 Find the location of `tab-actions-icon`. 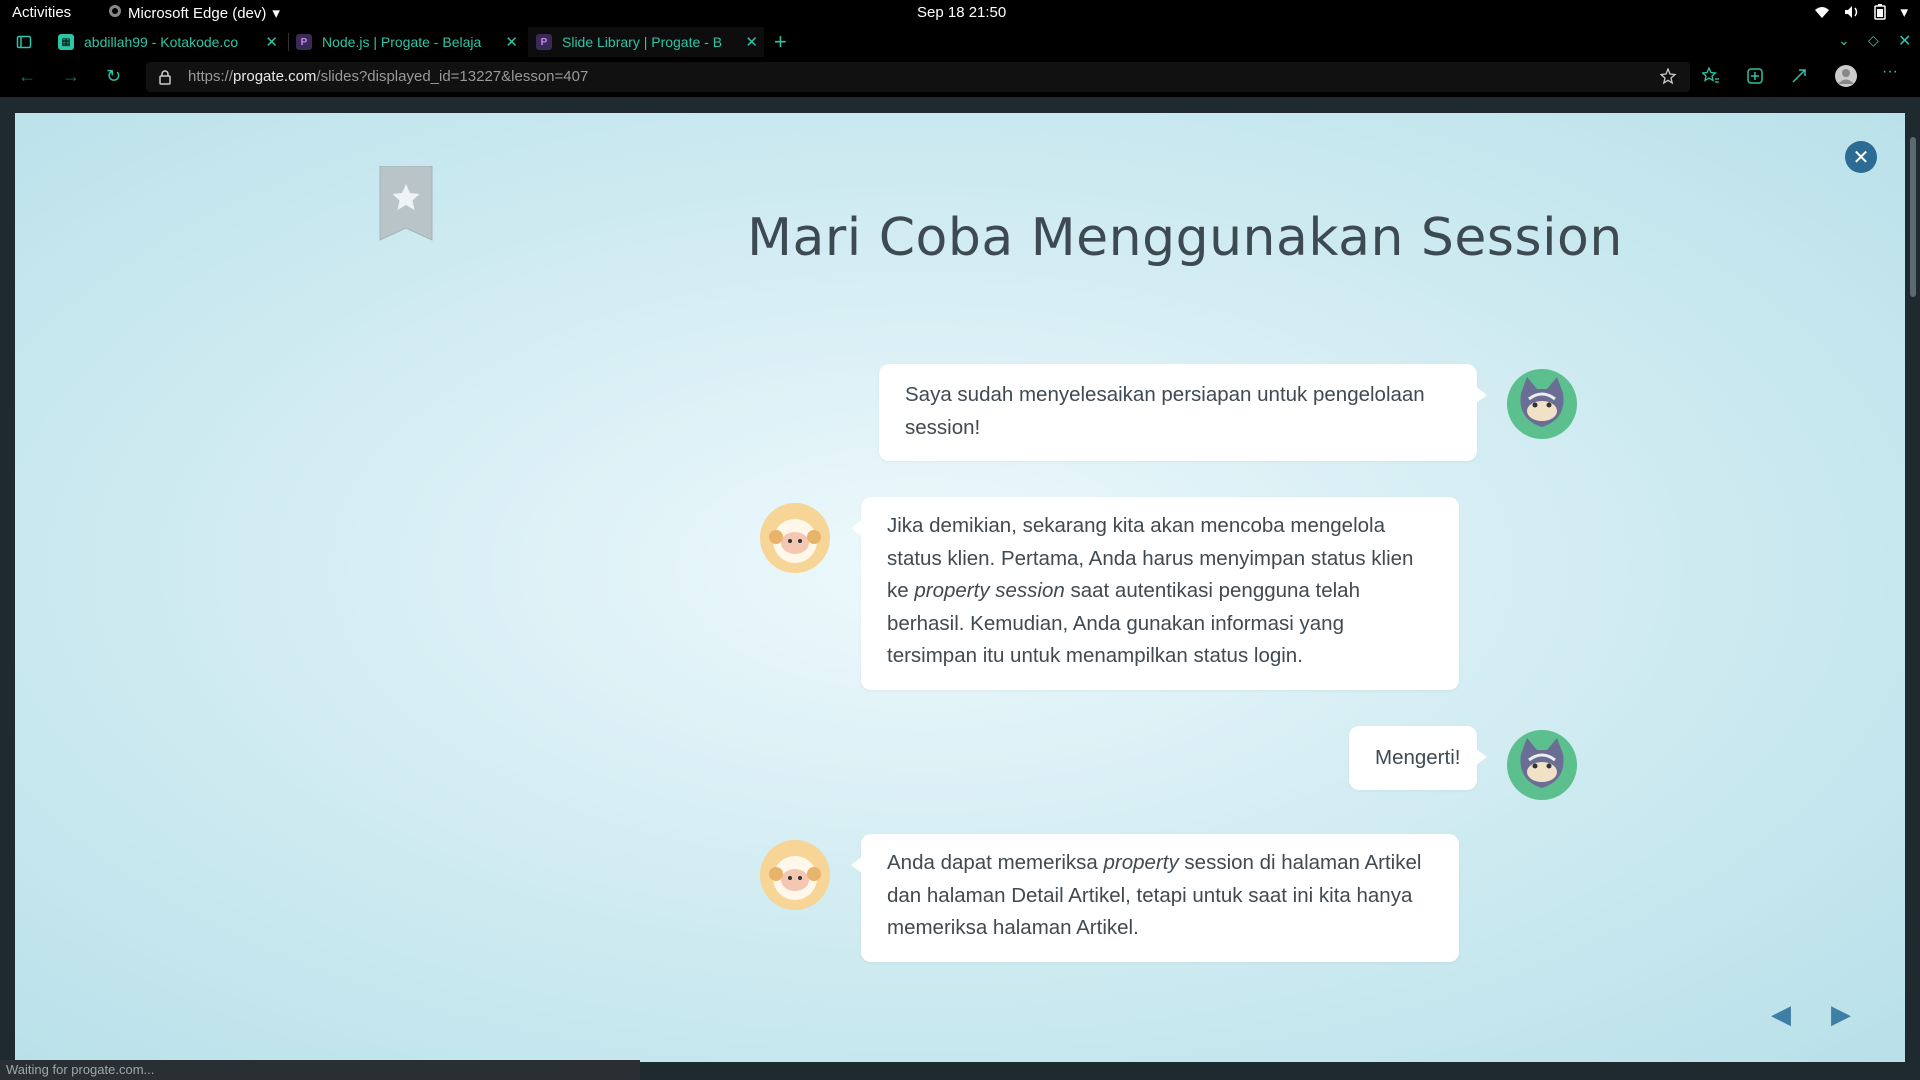

tab-actions-icon is located at coordinates (24, 44).